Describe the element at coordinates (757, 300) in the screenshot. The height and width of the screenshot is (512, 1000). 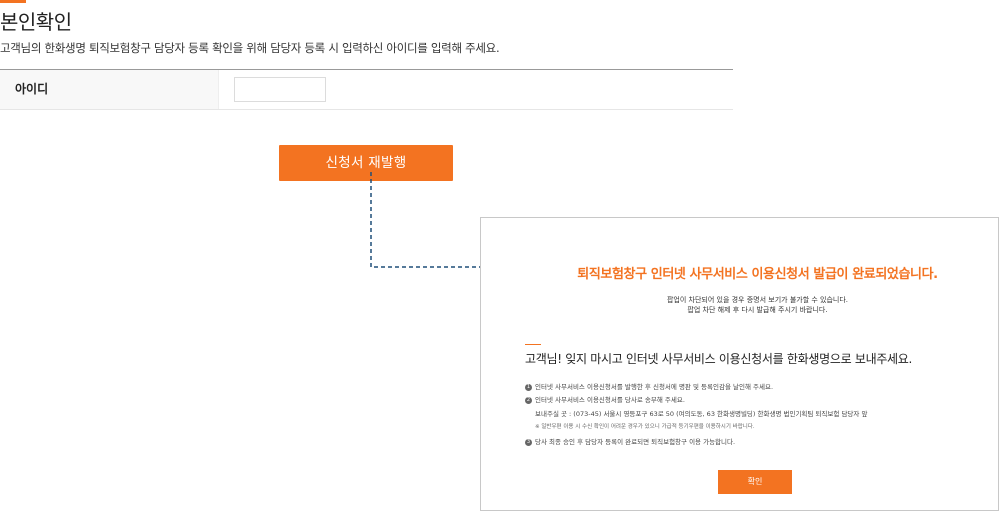
I see `popup-subtext-line1: 팝업이 차단되어 있을 경우 증명서 보기가 불가할 수 있습니다.` at that location.